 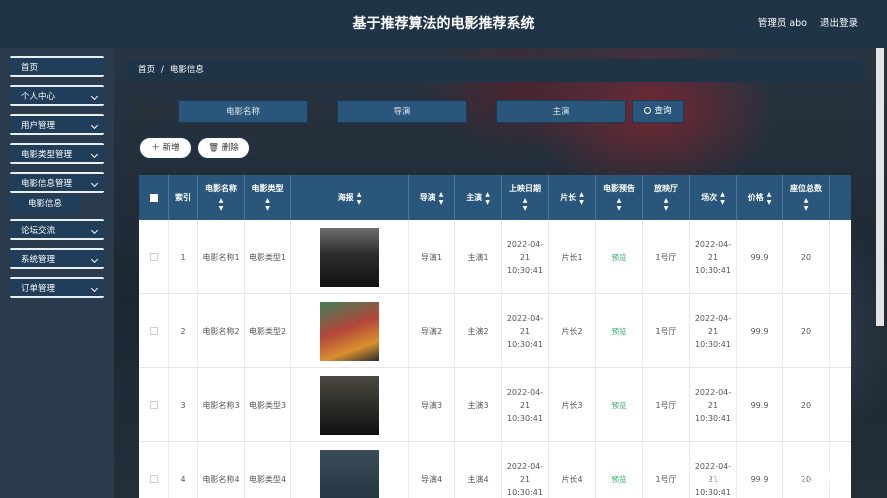 I want to click on cell-text: 电影类型1, so click(x=267, y=257).